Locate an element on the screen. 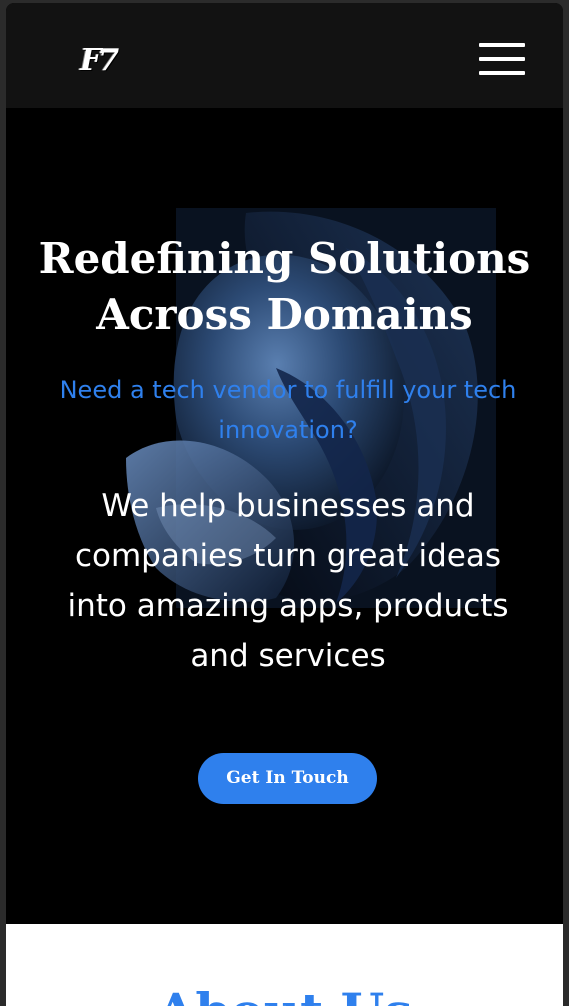 The width and height of the screenshot is (569, 1006). logo: F7 is located at coordinates (99, 60).